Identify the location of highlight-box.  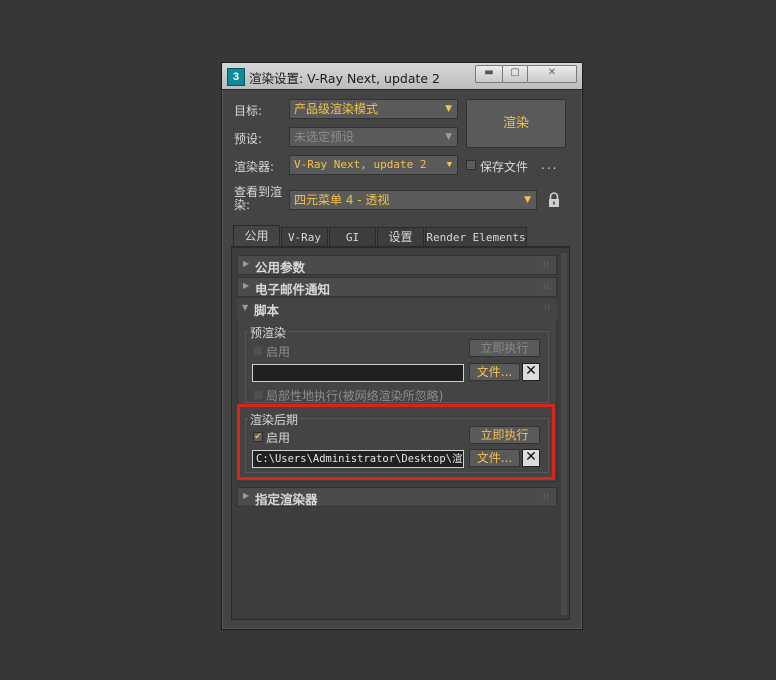
(396, 442).